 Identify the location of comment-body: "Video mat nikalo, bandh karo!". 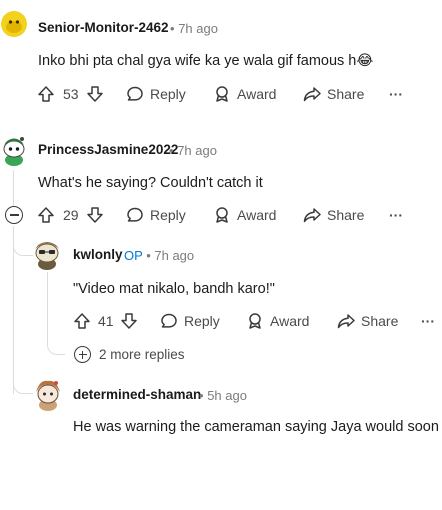
(174, 289).